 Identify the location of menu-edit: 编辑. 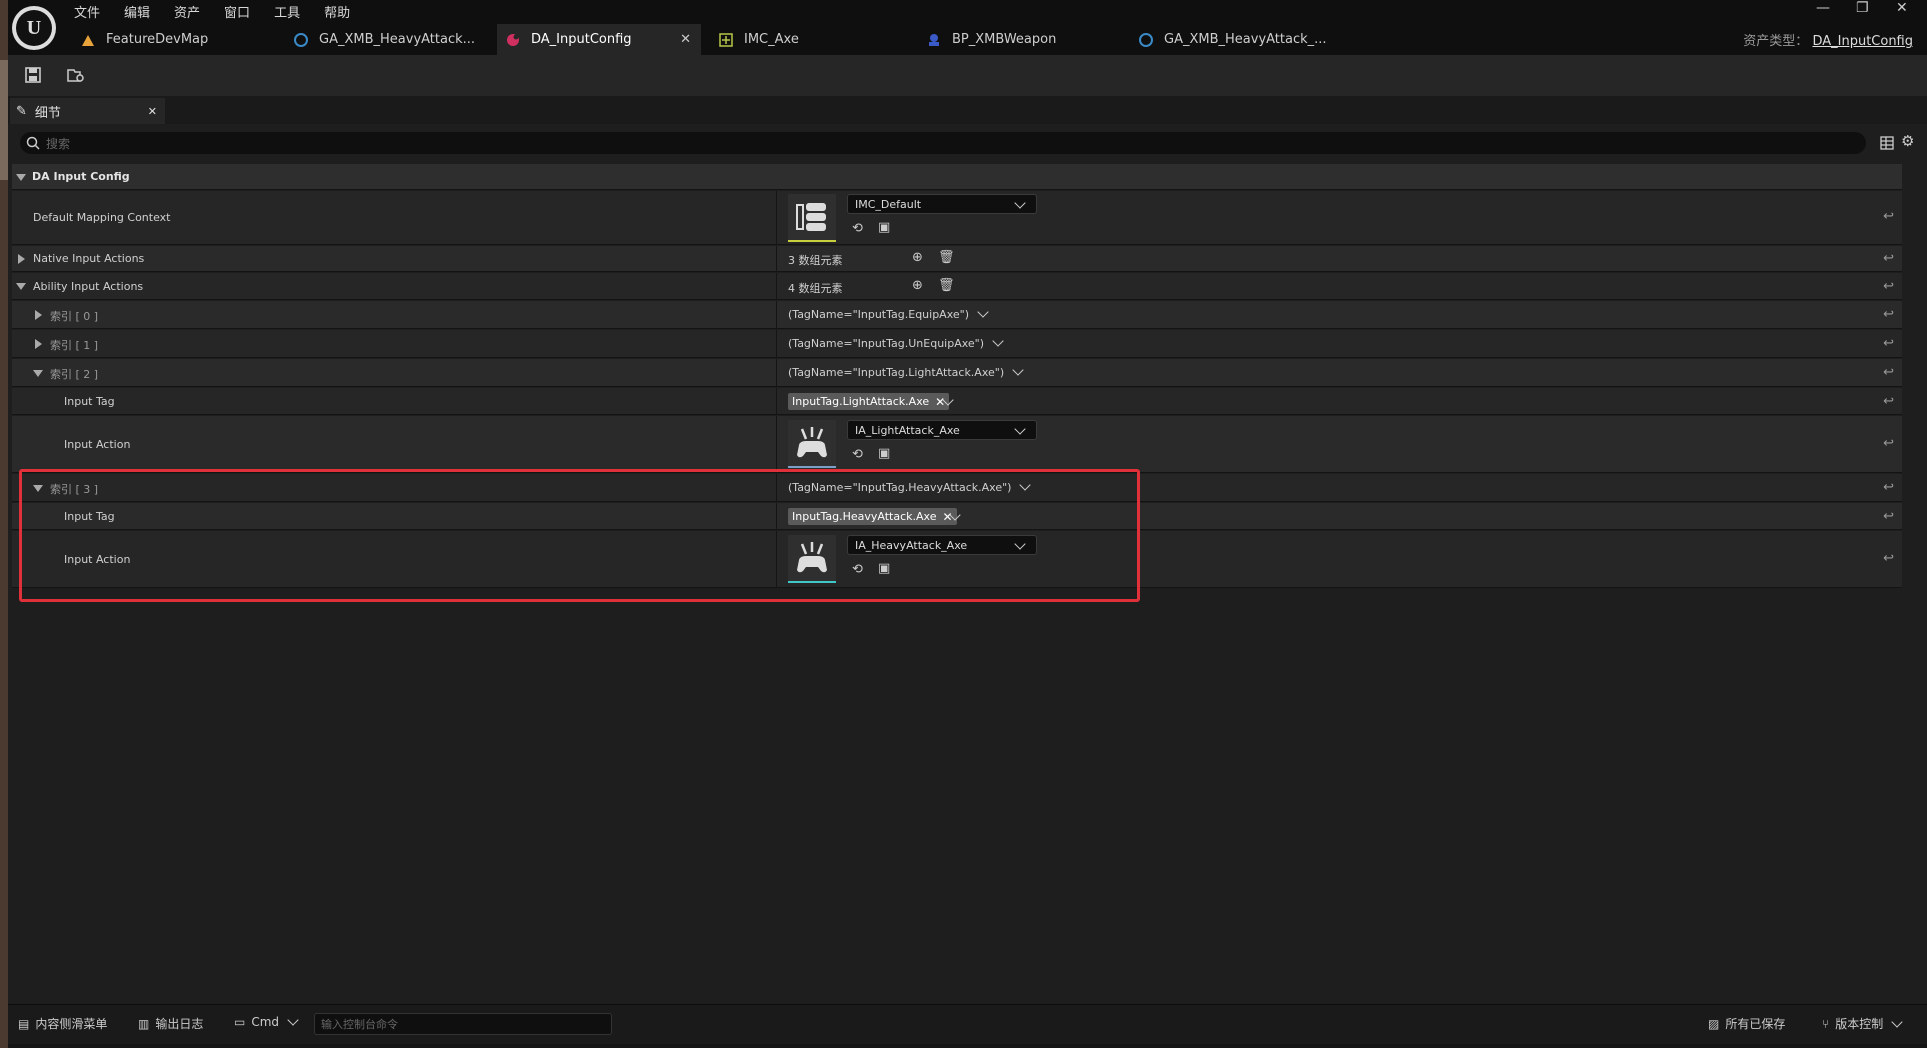
(137, 12).